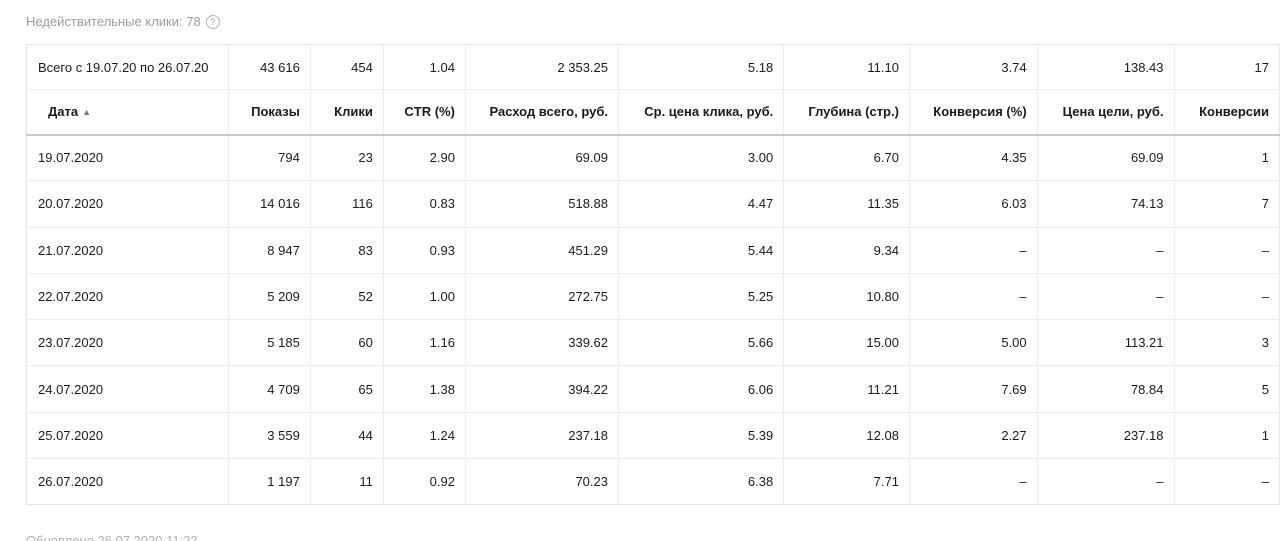 This screenshot has width=1280, height=541. Describe the element at coordinates (424, 297) in the screenshot. I see `cell-ctr: 1.00` at that location.